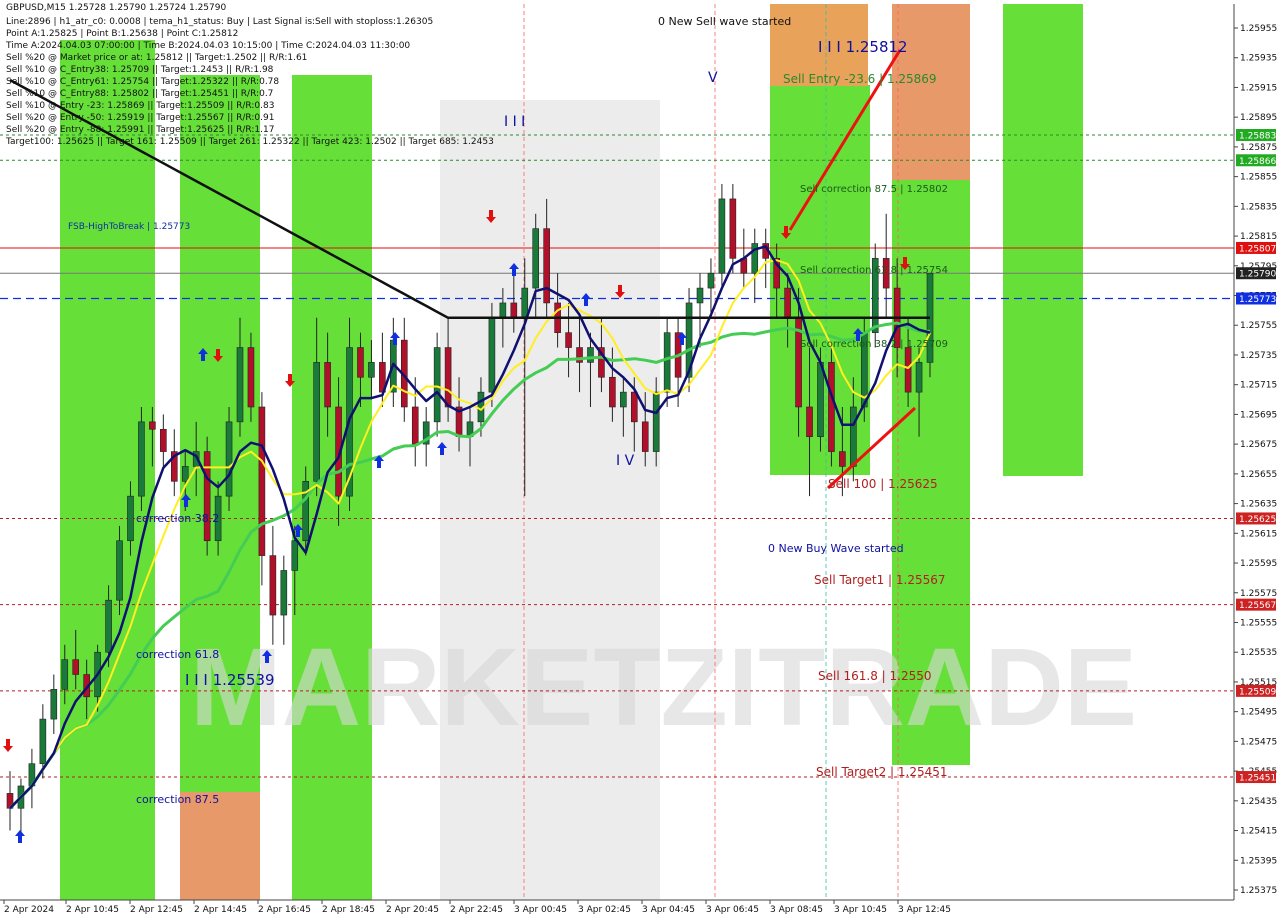  What do you see at coordinates (1258, 742) in the screenshot?
I see `price-tick-label: 1.25475` at bounding box center [1258, 742].